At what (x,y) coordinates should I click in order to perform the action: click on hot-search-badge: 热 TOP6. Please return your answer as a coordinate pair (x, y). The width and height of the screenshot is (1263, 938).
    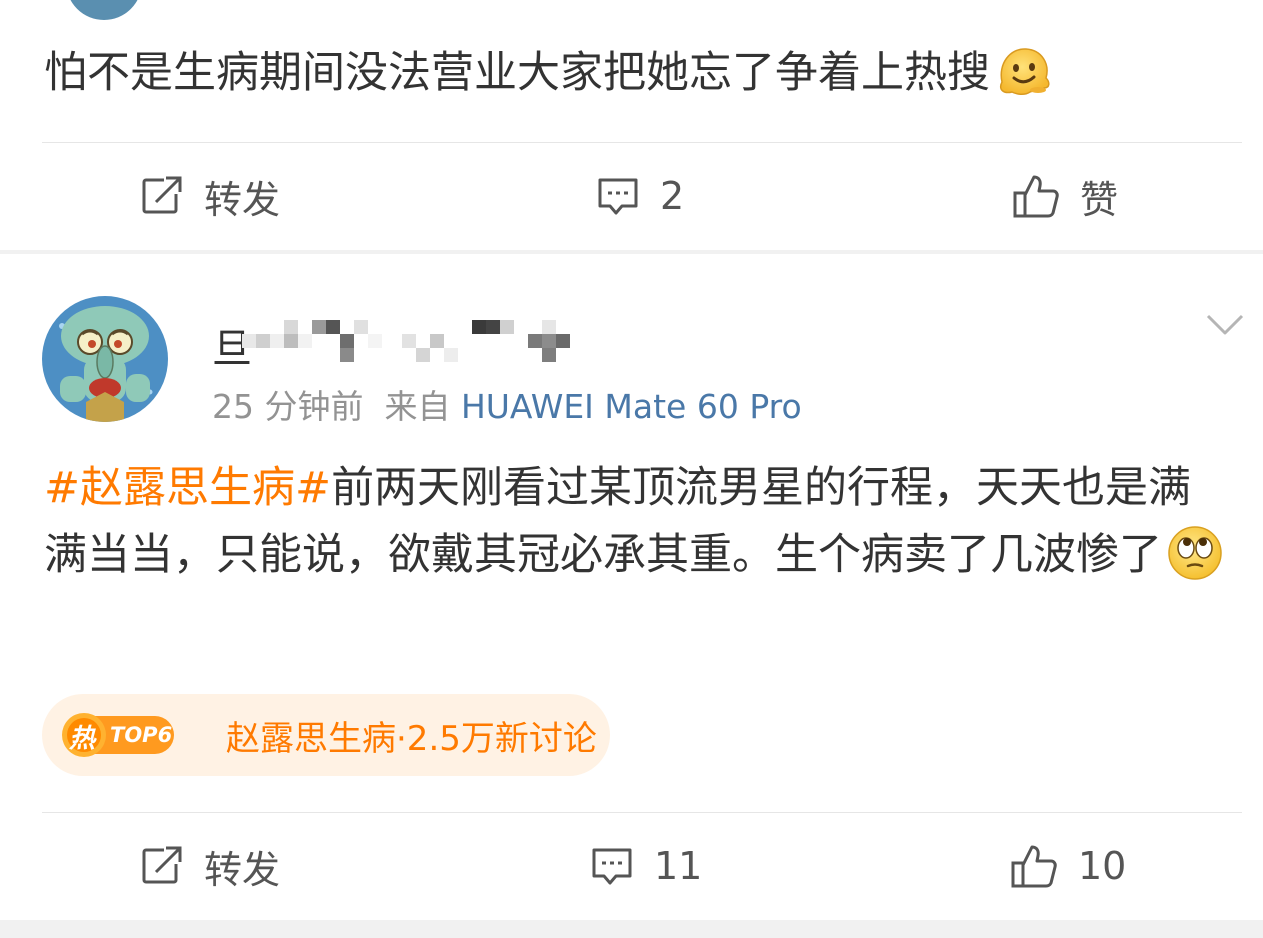
    Looking at the image, I should click on (138, 735).